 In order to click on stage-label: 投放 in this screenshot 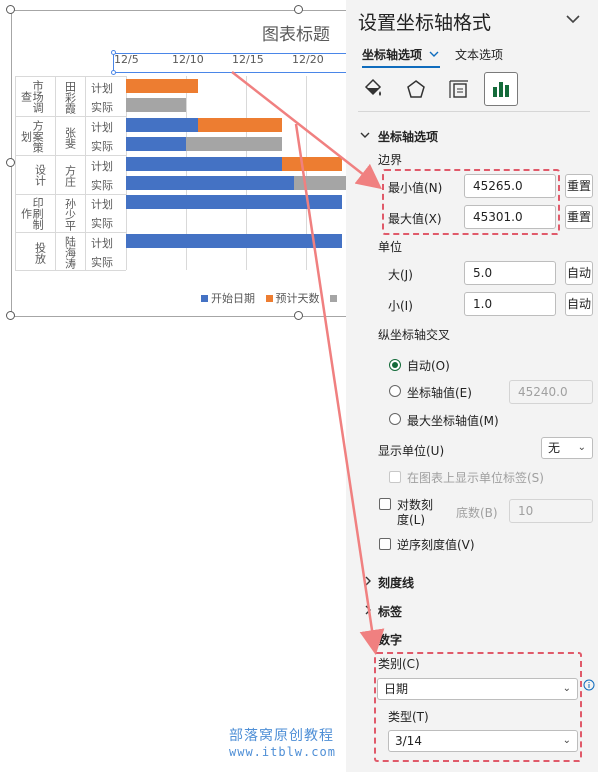, I will do `click(40, 253)`.